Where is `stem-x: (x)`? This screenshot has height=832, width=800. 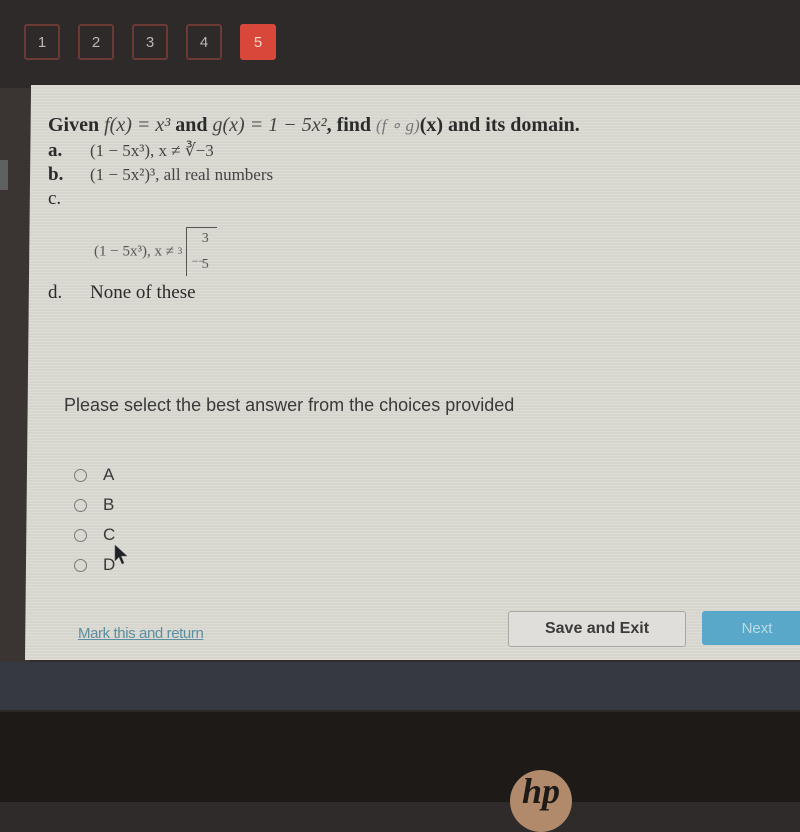
stem-x: (x) is located at coordinates (431, 125).